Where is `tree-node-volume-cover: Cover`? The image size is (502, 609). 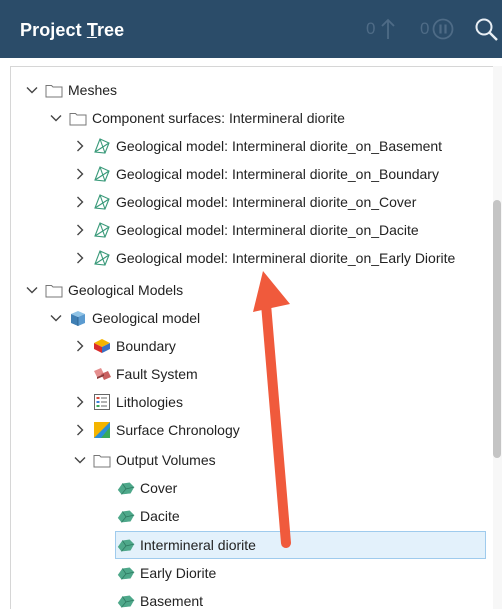
tree-node-volume-cover: Cover is located at coordinates (146, 488).